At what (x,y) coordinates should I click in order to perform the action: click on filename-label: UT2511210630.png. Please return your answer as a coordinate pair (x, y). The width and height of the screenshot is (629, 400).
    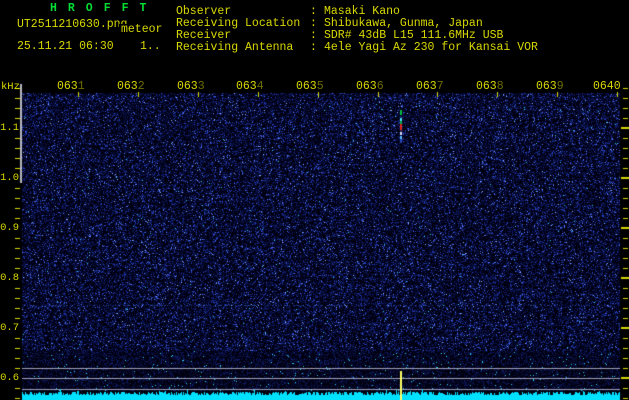
    Looking at the image, I should click on (72, 24).